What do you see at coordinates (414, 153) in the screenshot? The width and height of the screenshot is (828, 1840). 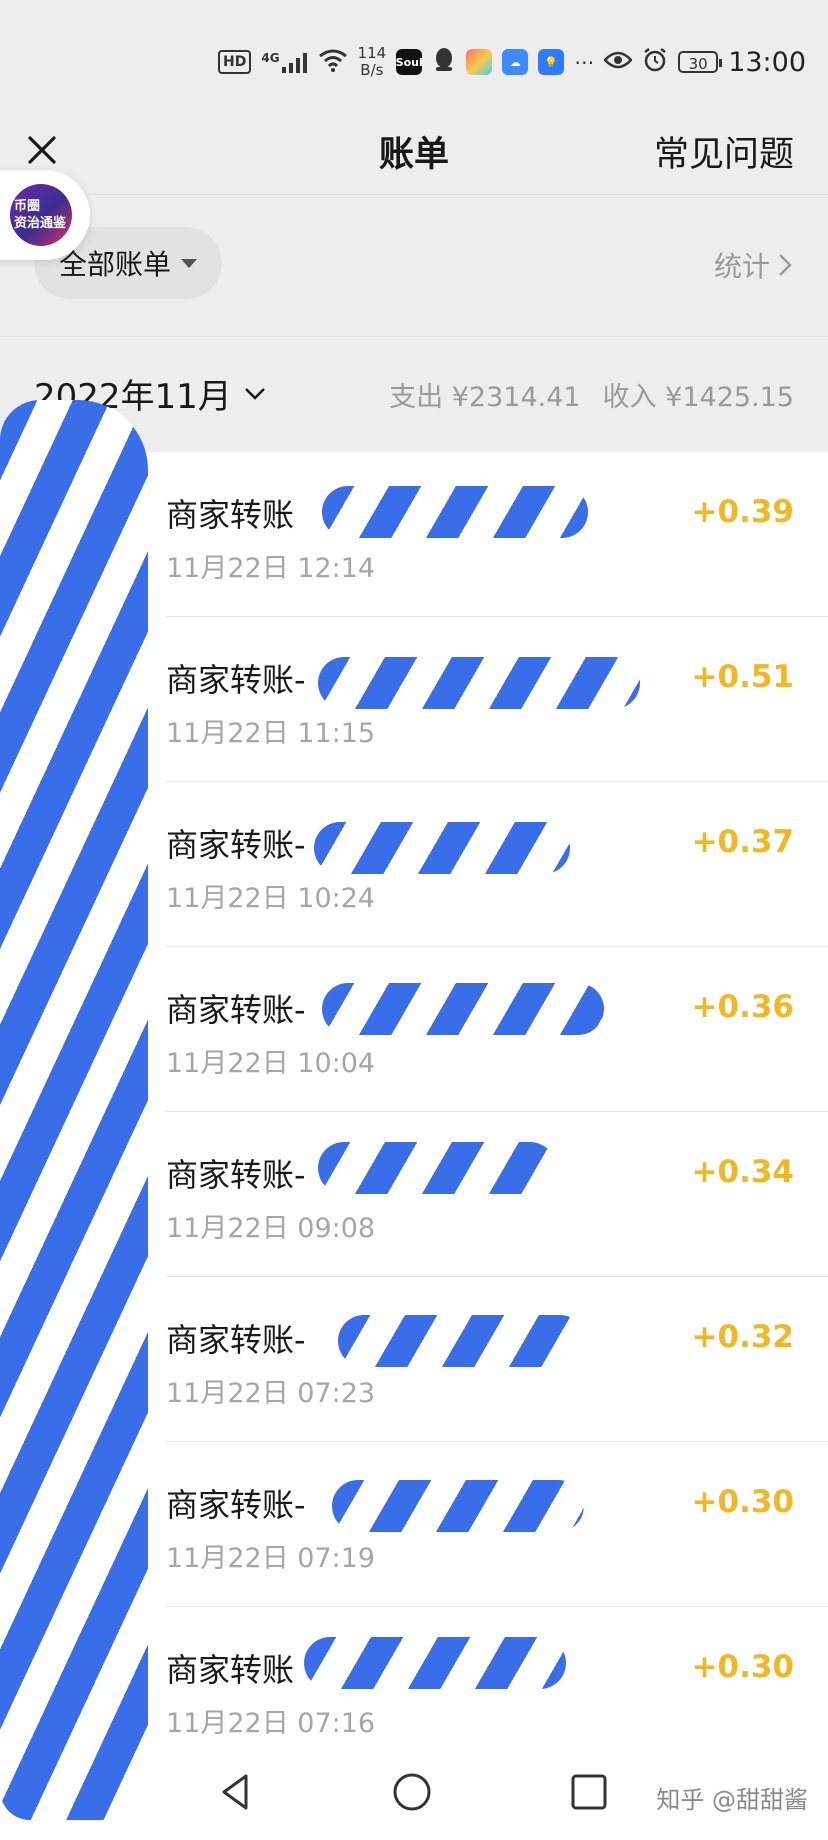 I see `title-bar: 账单 常见问题` at bounding box center [414, 153].